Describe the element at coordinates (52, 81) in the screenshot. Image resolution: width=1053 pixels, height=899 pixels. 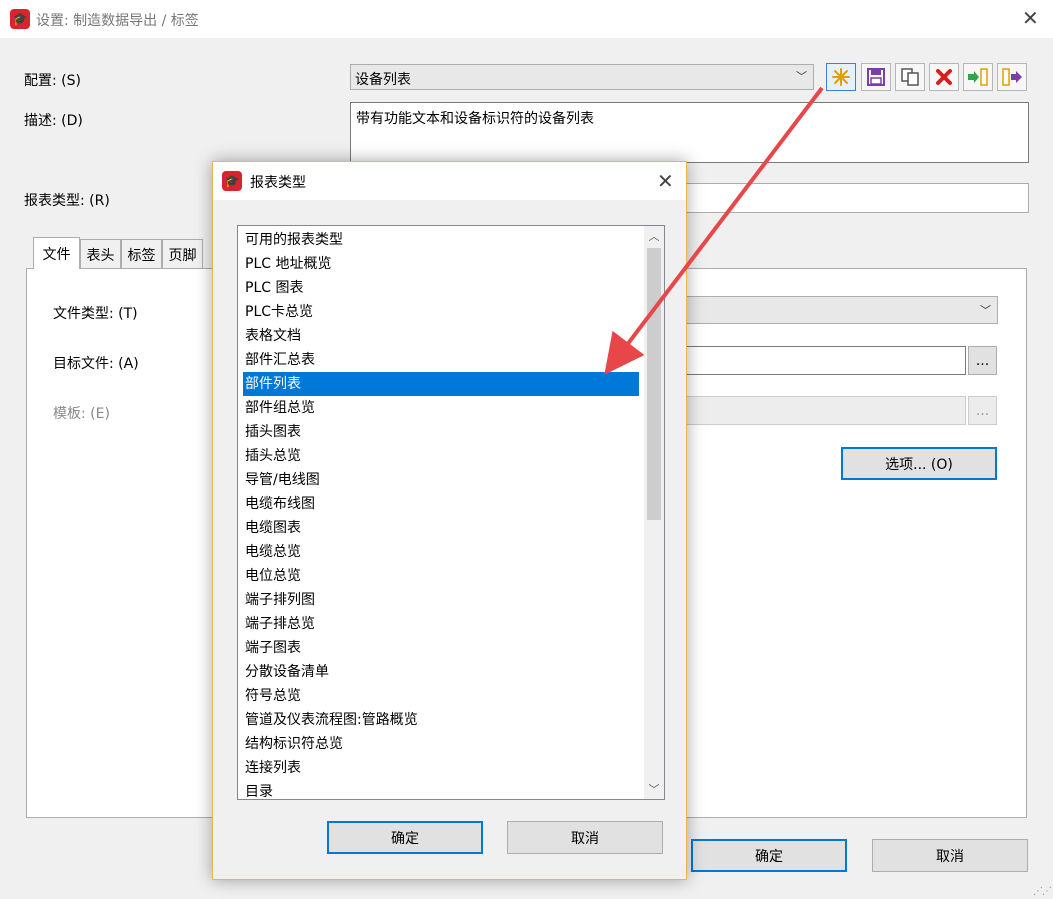
I see `config-label: 配置: (S)` at that location.